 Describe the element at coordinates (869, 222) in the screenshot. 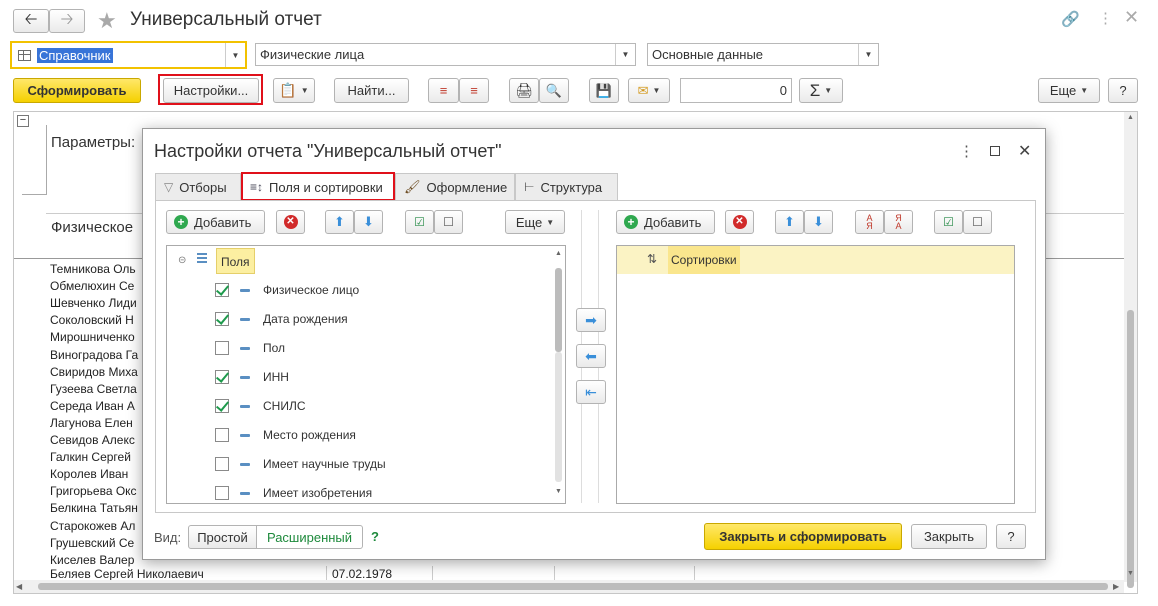

I see `sort-ascending-button: AЯ` at that location.